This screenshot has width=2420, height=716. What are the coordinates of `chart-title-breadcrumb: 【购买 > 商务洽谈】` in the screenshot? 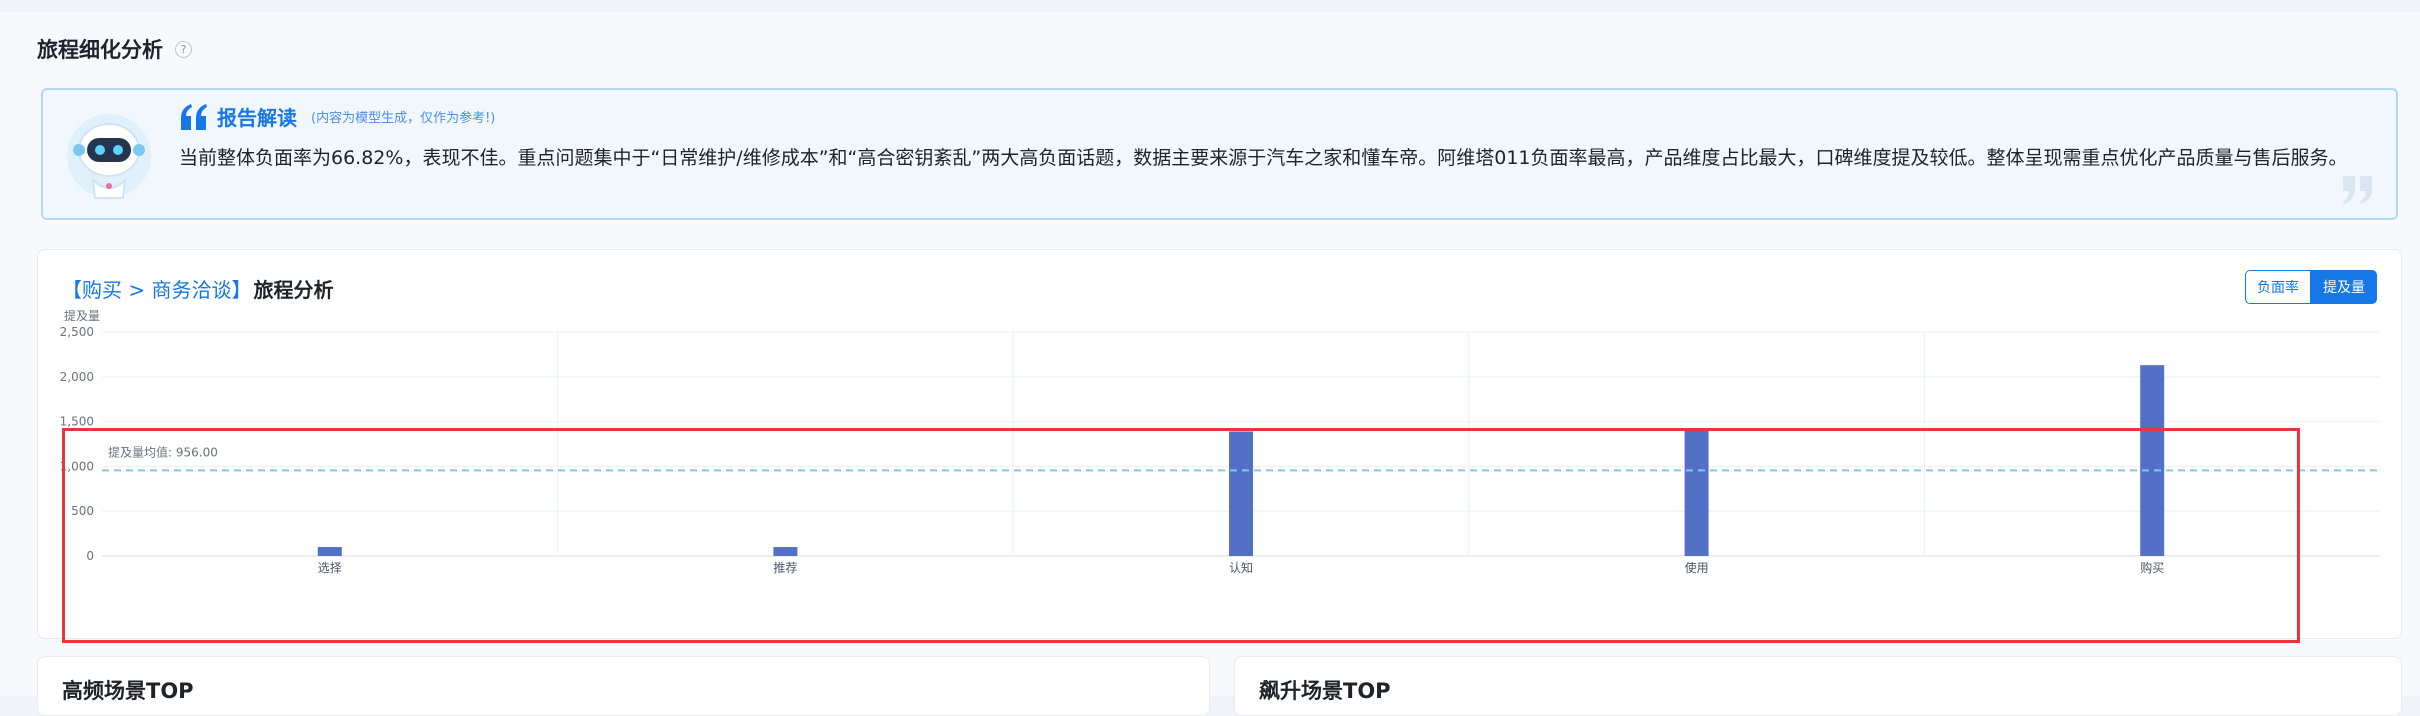 It's located at (156, 290).